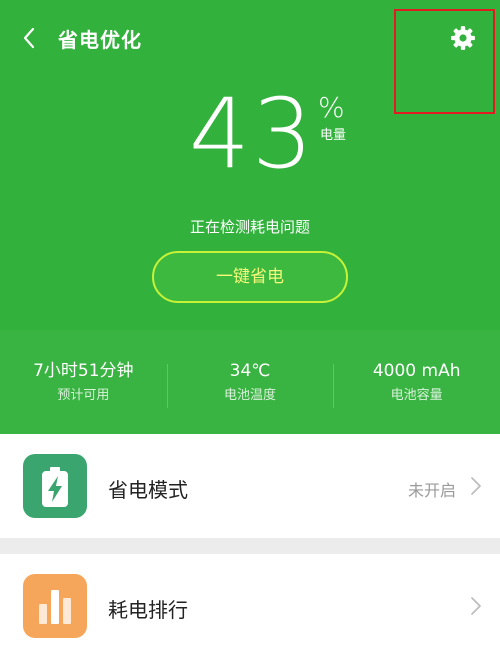  Describe the element at coordinates (100, 40) in the screenshot. I see `page-title: 省电优化` at that location.